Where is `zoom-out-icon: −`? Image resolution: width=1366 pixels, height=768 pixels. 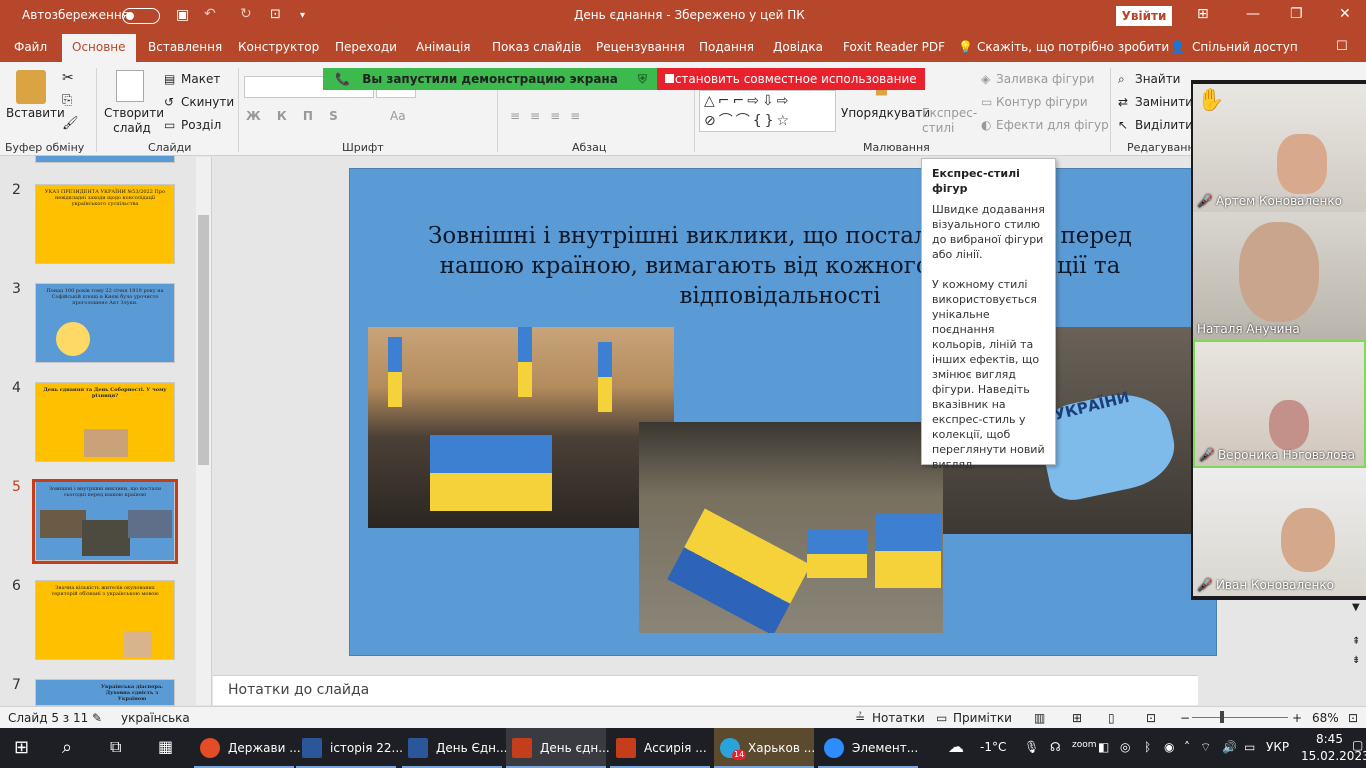 zoom-out-icon: − is located at coordinates (1185, 718).